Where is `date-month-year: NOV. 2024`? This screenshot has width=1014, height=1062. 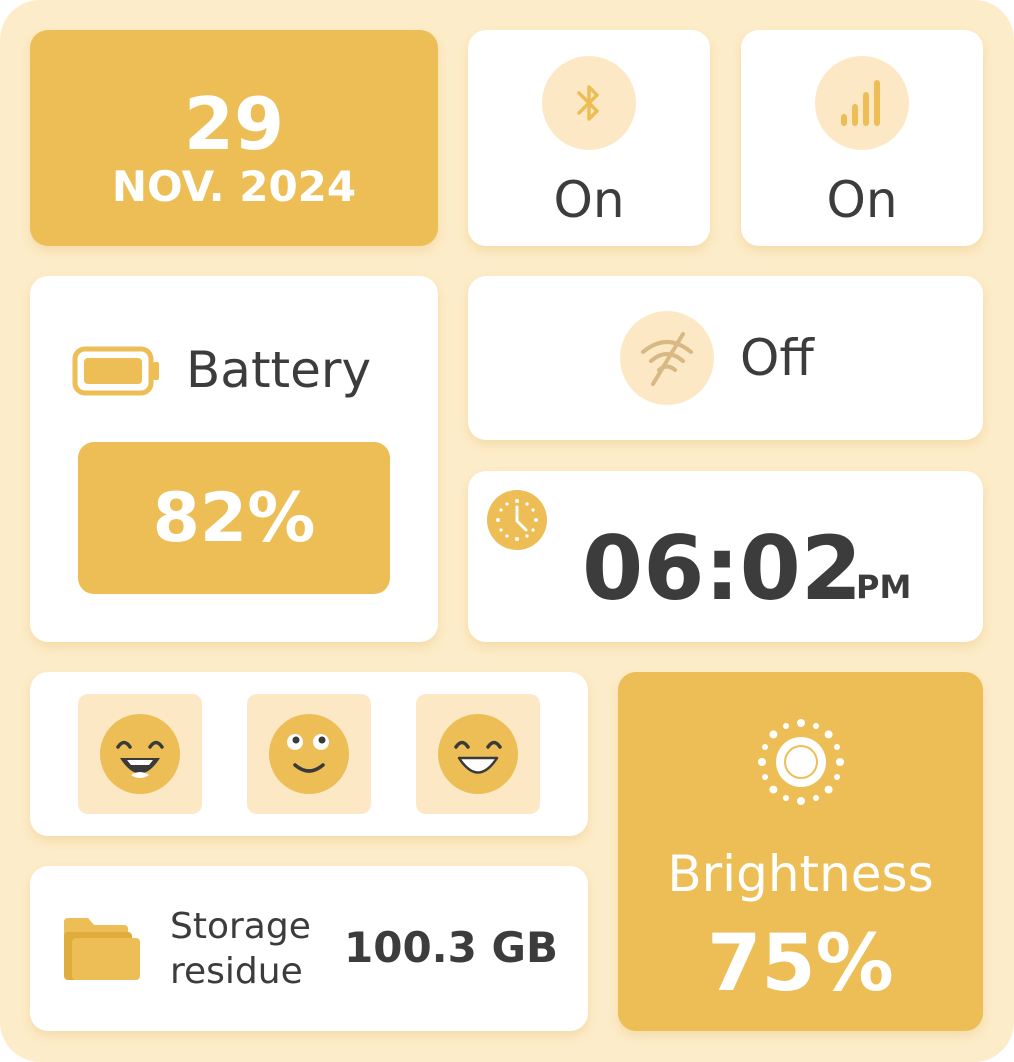
date-month-year: NOV. 2024 is located at coordinates (234, 186).